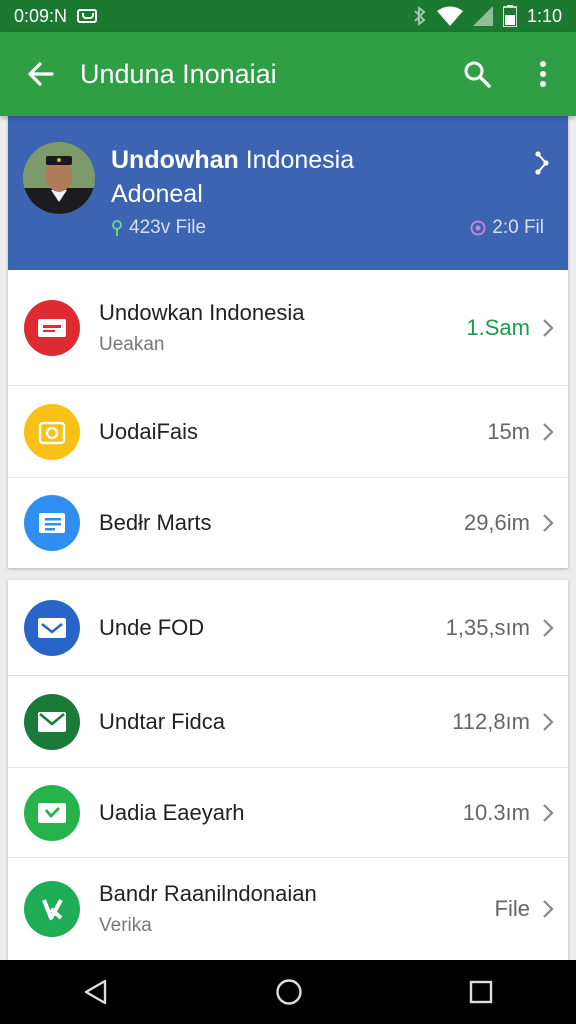  What do you see at coordinates (487, 627) in the screenshot?
I see `list-item-value: 1,35,sım` at bounding box center [487, 627].